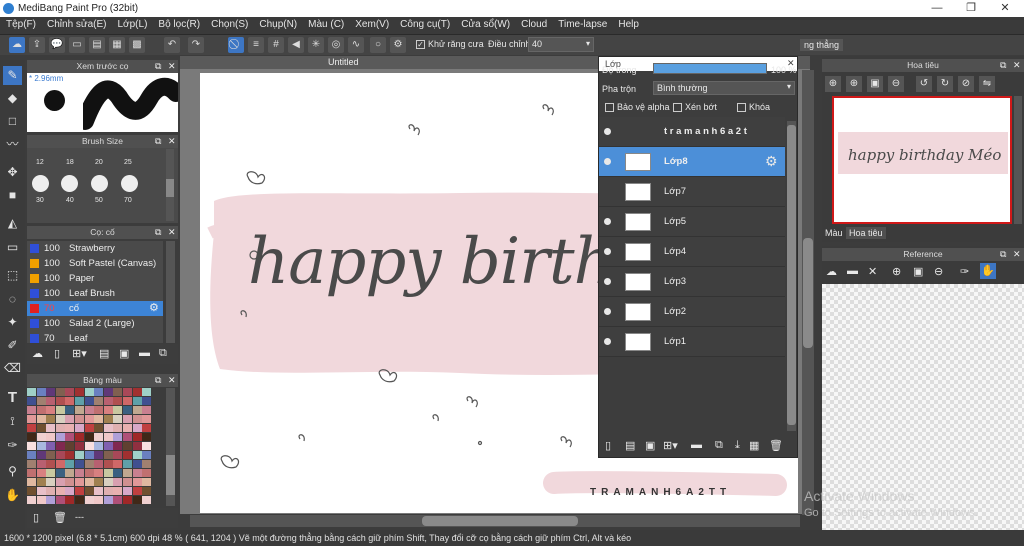 The width and height of the screenshot is (1024, 546). Describe the element at coordinates (12, 421) in the screenshot. I see `operation-tool-icon: ⟟` at that location.